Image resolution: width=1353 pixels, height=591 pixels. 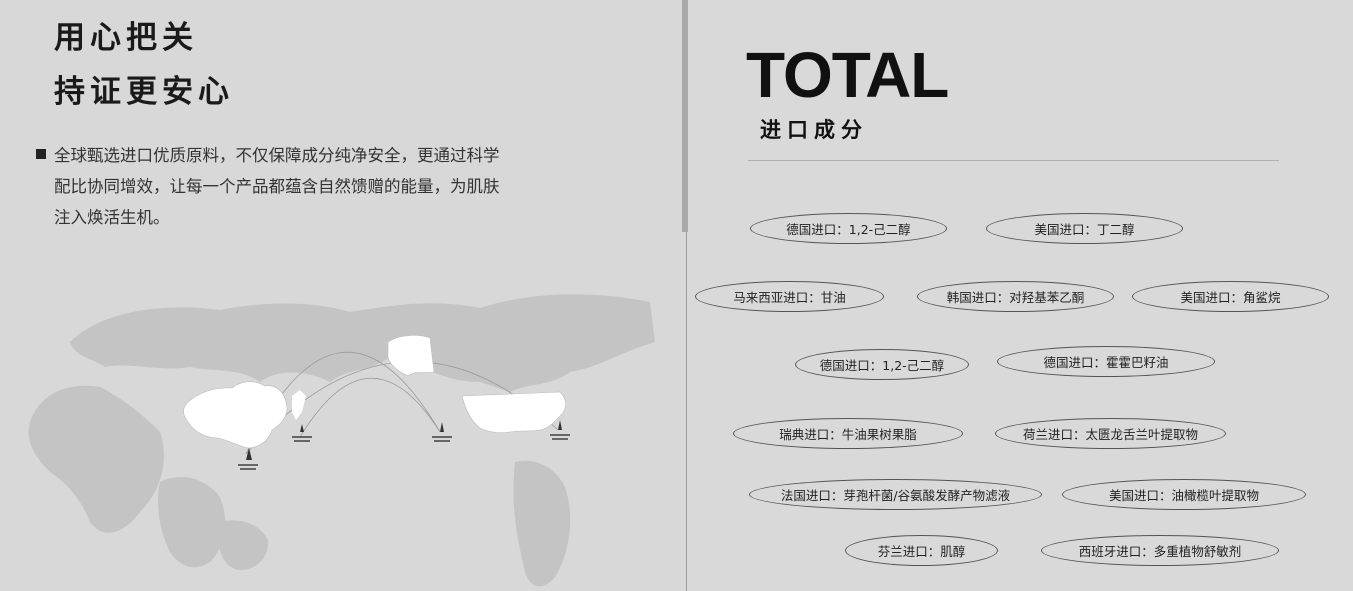 What do you see at coordinates (1106, 361) in the screenshot?
I see `ingredient-pill: 德国进口：霍霍巴籽油` at bounding box center [1106, 361].